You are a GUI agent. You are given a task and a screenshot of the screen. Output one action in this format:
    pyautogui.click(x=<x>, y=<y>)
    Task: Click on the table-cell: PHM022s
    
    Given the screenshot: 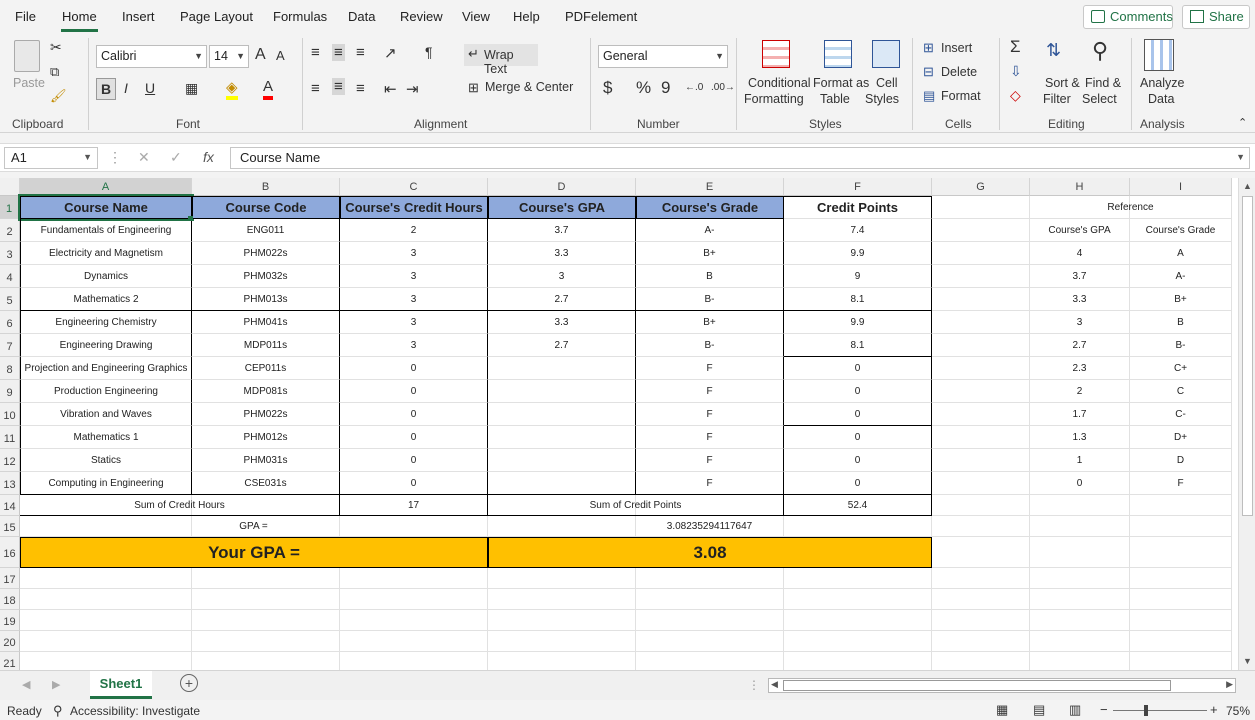 What is the action you would take?
    pyautogui.click(x=266, y=414)
    